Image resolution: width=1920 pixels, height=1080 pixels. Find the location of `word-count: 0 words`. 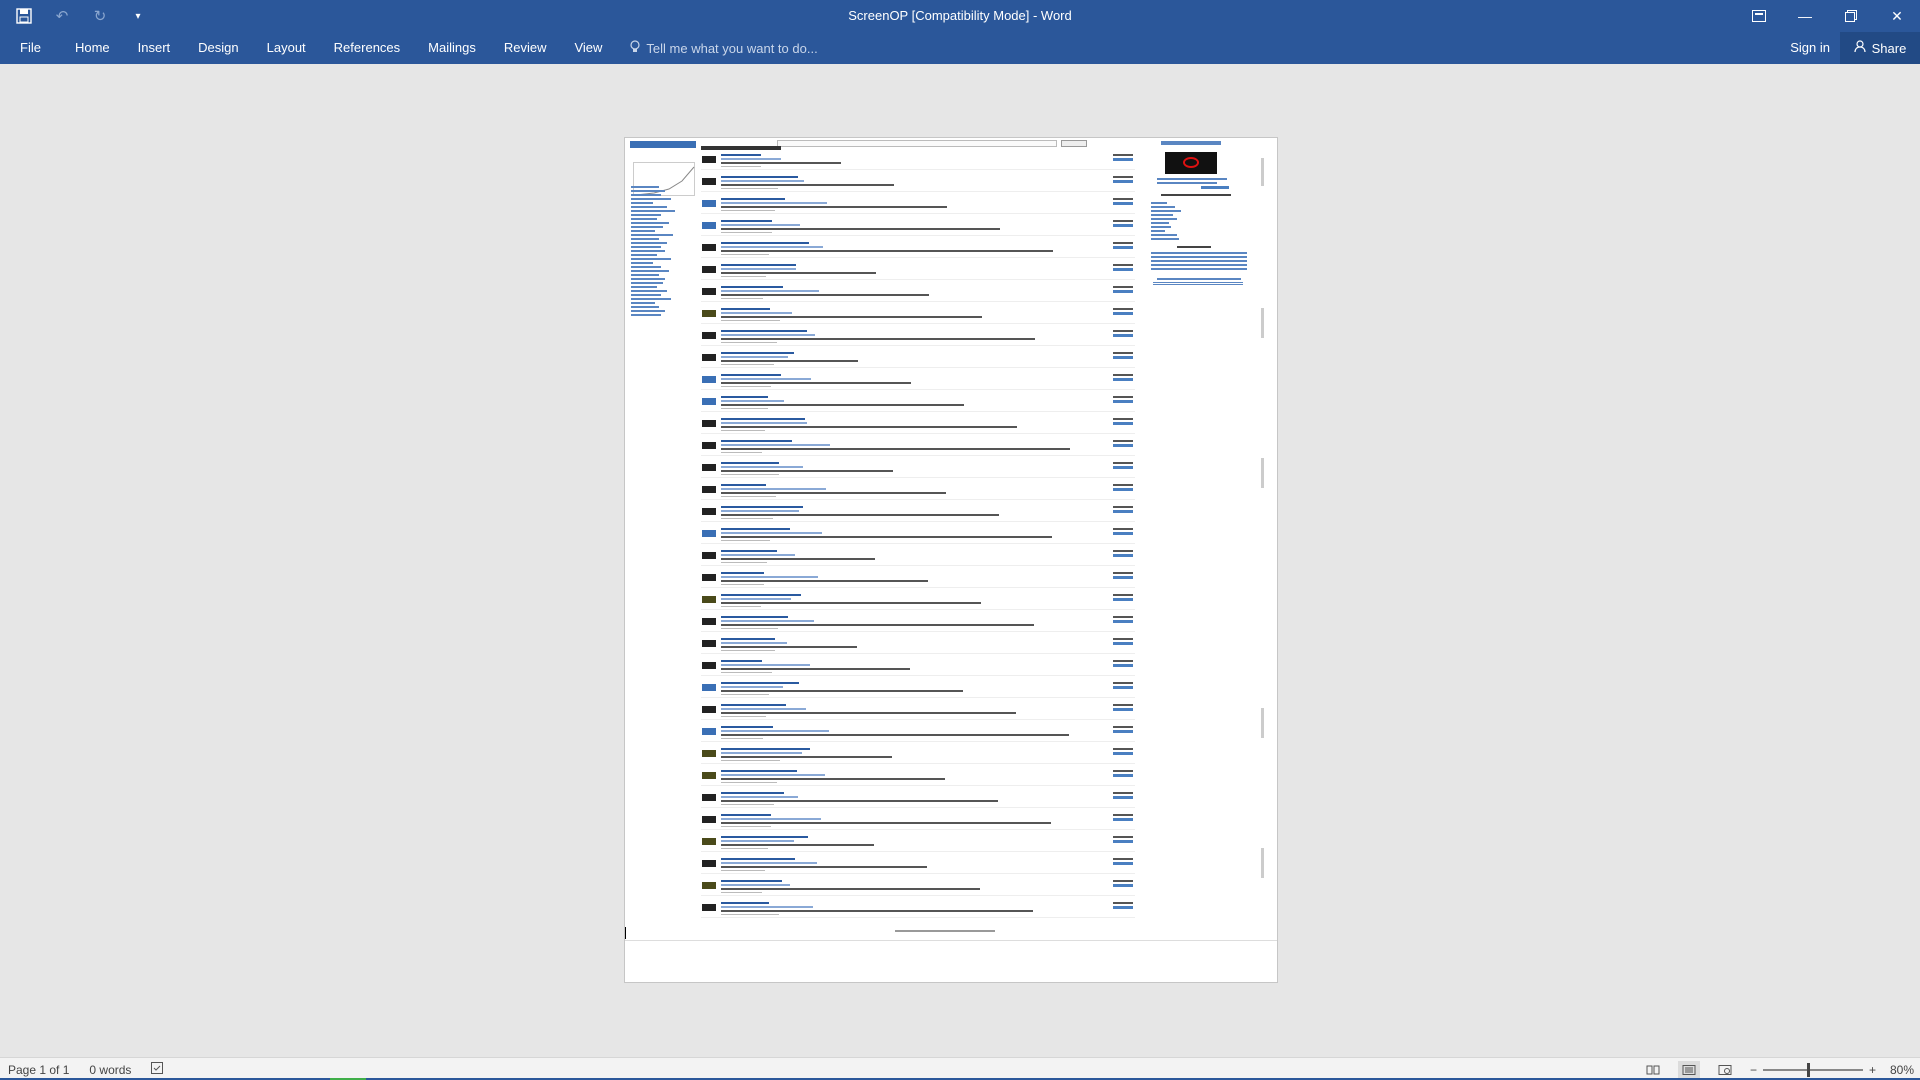

word-count: 0 words is located at coordinates (110, 1070).